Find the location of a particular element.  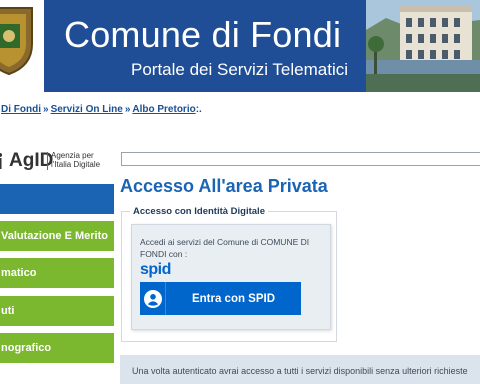

sidebar-item-telematico: matico is located at coordinates (57, 273).